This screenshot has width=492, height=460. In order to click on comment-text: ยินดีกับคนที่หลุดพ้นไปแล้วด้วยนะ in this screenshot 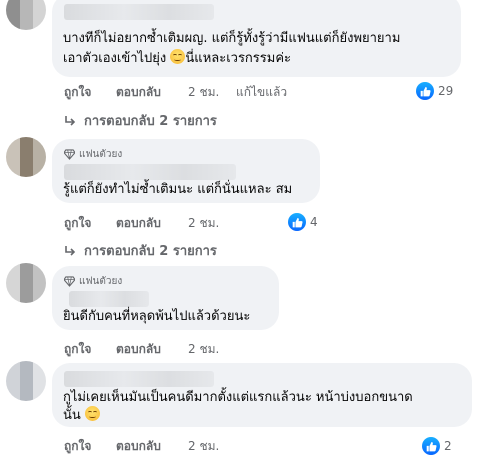, I will do `click(157, 316)`.